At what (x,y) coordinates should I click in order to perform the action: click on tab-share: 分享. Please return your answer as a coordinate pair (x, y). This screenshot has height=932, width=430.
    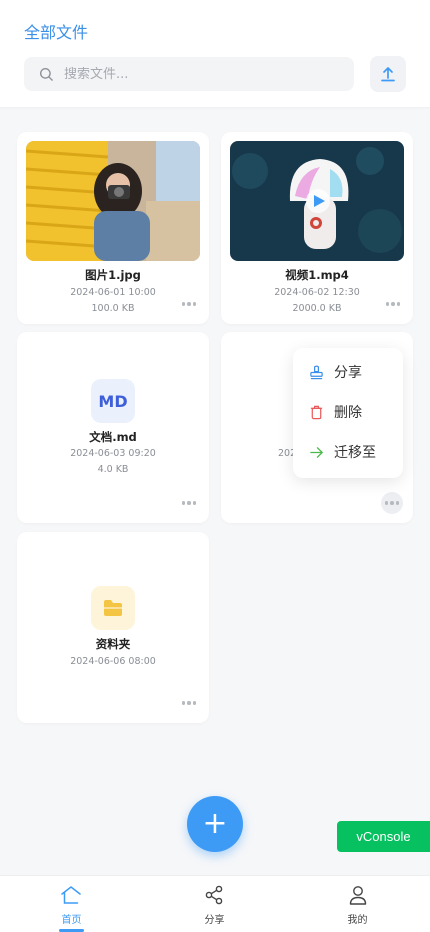
    Looking at the image, I should click on (214, 904).